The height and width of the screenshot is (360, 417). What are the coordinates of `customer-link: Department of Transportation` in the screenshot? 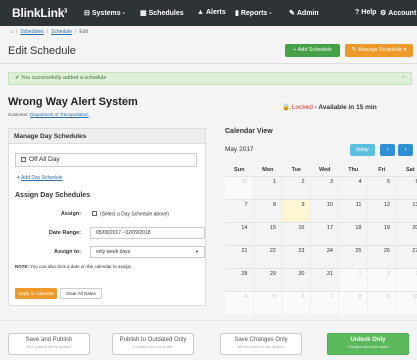 It's located at (59, 114).